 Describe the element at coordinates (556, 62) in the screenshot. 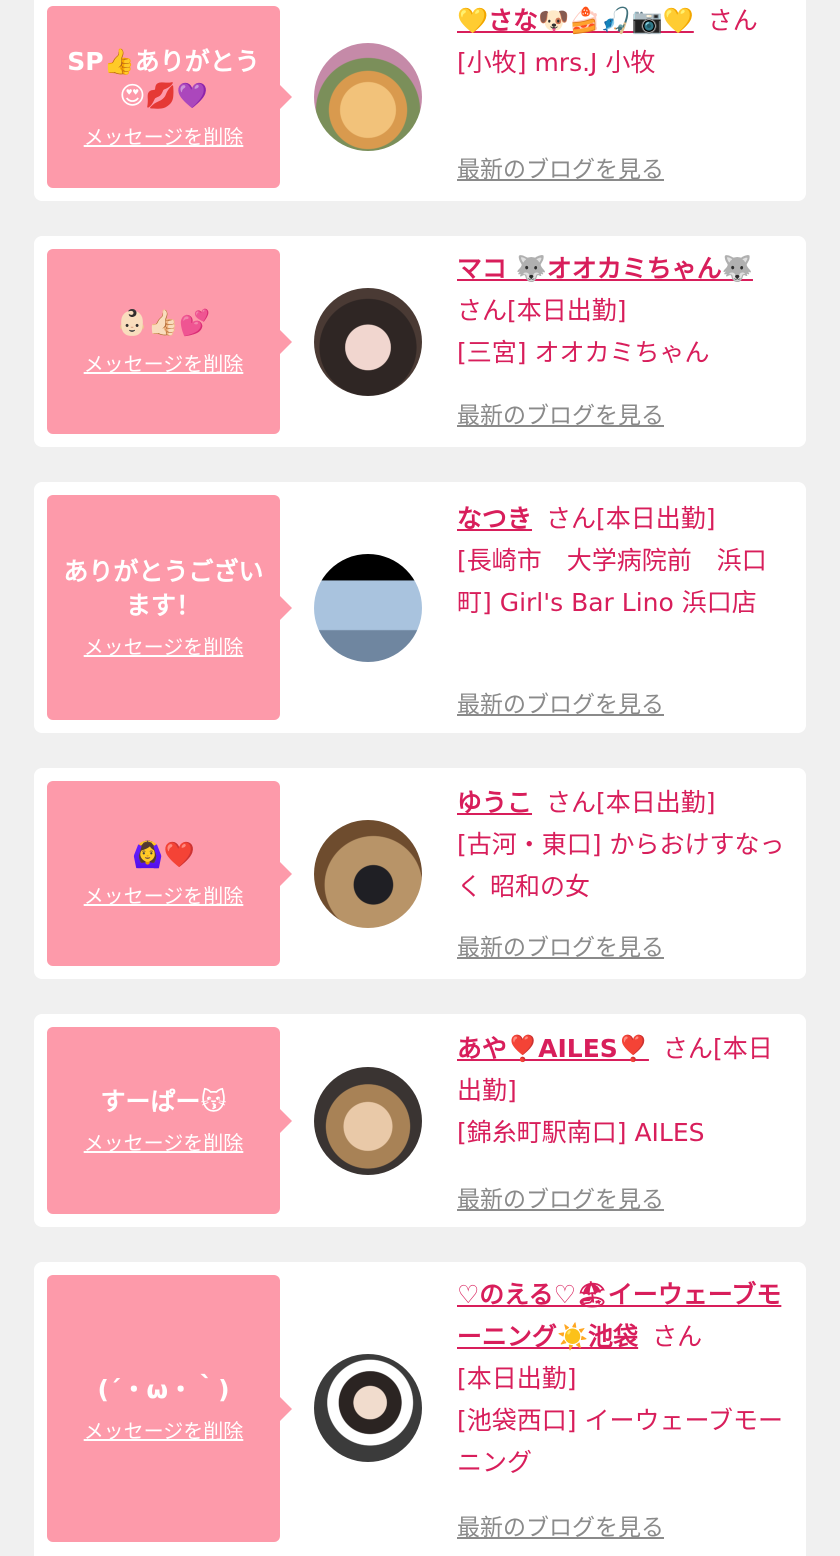

I see `shop-text: [小牧] mrs.J 小牧` at that location.